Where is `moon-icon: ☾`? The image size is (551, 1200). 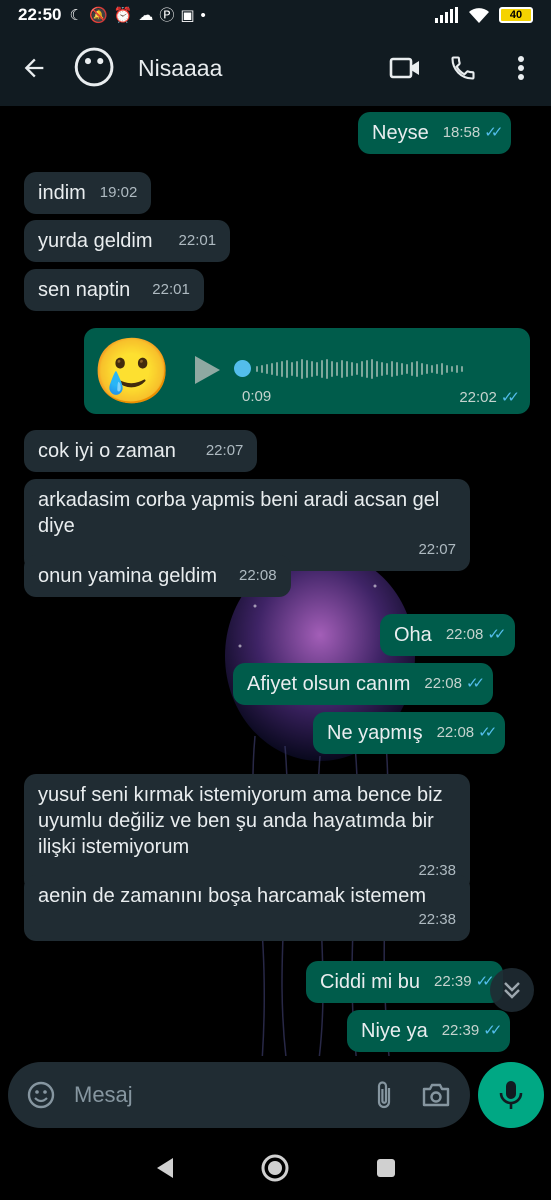 moon-icon: ☾ is located at coordinates (76, 15).